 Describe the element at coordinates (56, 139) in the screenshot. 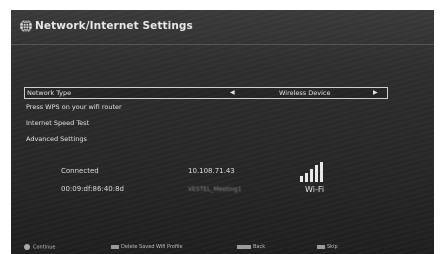

I see `menu-item-advanced-settings: Advanced Settings` at that location.